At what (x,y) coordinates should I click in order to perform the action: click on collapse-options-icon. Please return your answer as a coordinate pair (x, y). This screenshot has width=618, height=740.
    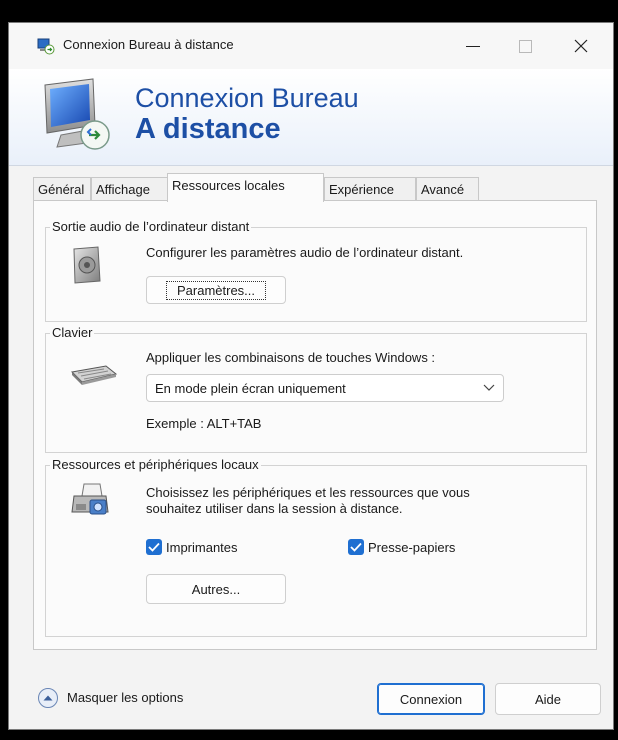
    Looking at the image, I should click on (48, 698).